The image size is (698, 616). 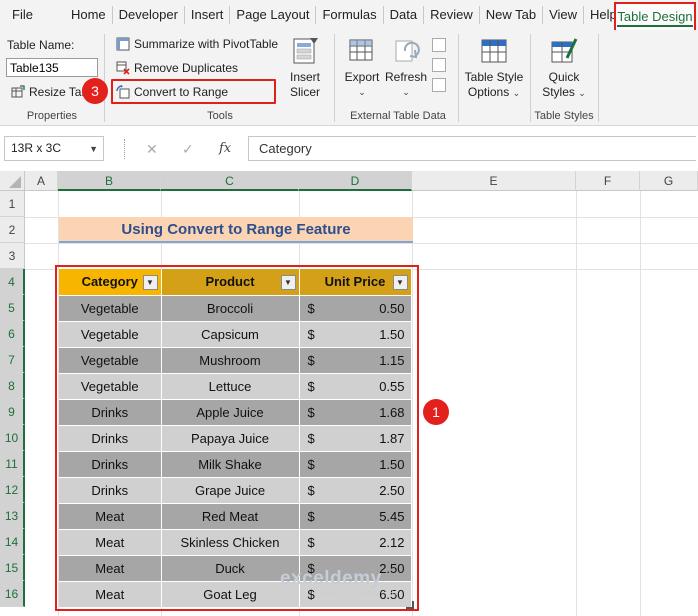 I want to click on table-resize-handle, so click(x=410, y=605).